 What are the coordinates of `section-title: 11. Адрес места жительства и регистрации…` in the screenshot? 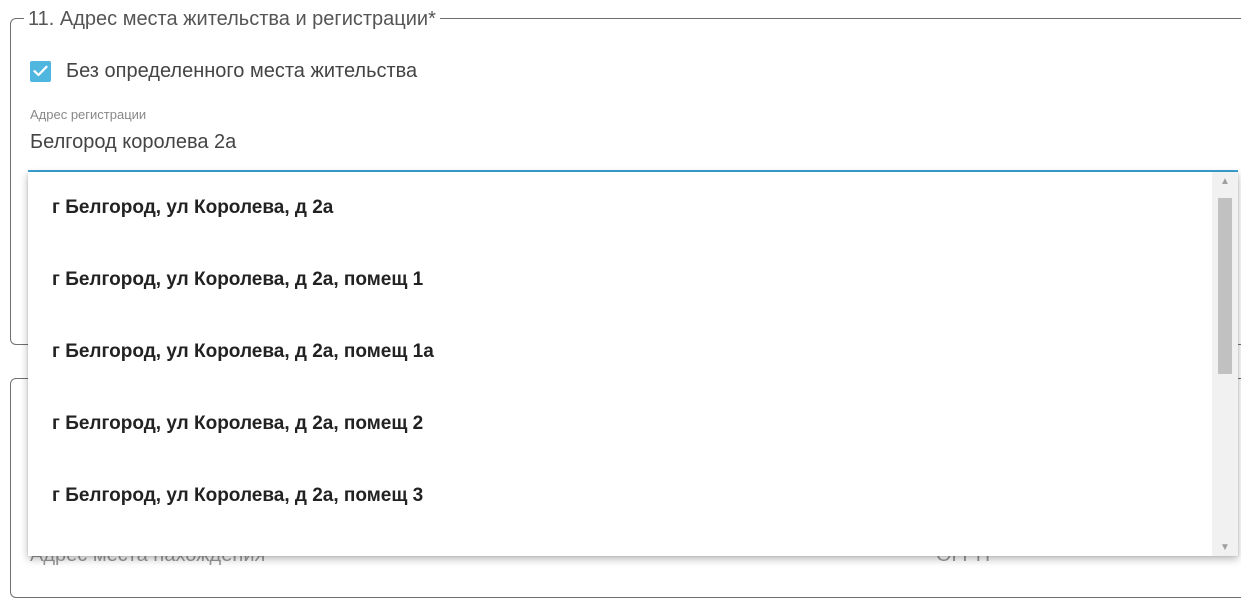 It's located at (232, 19).